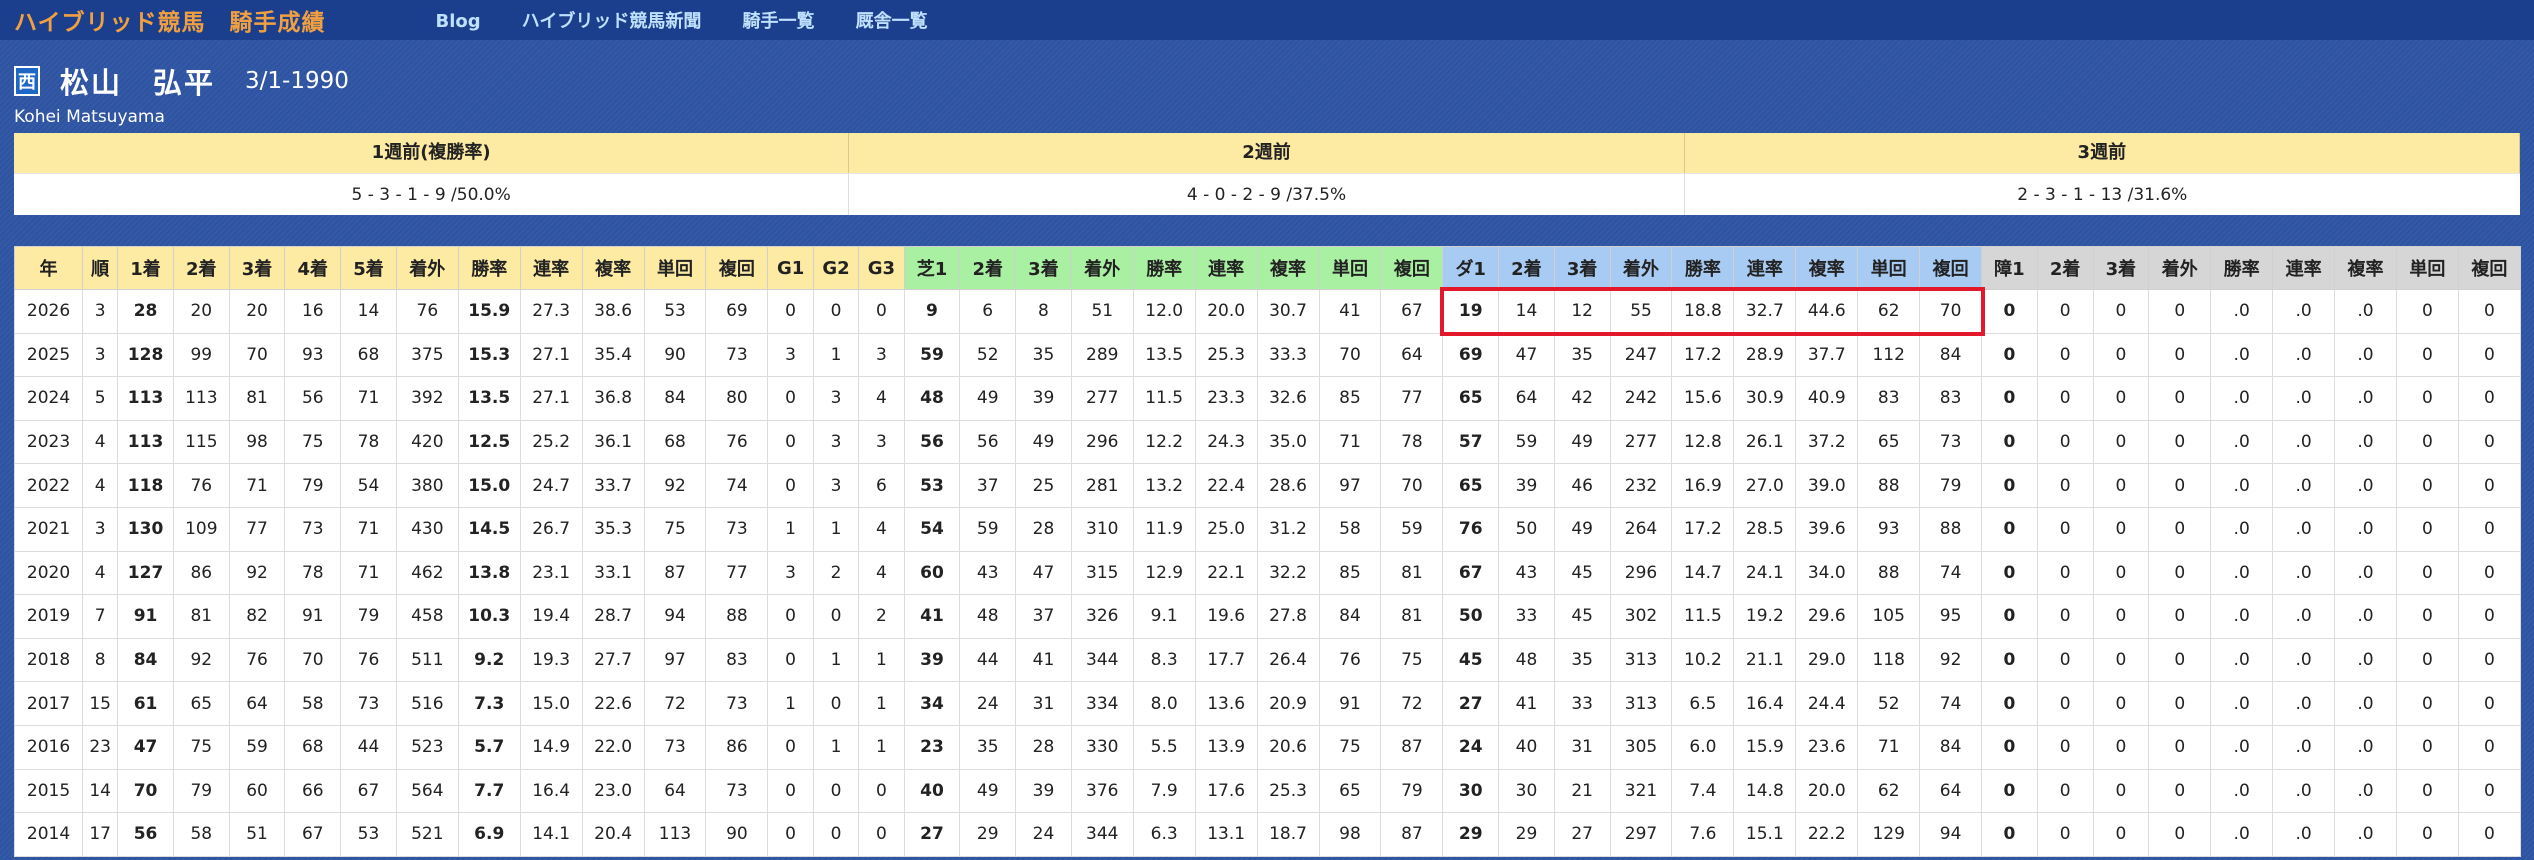  Describe the element at coordinates (2009, 268) in the screenshot. I see `col-header-obstacle-34: 障1` at that location.